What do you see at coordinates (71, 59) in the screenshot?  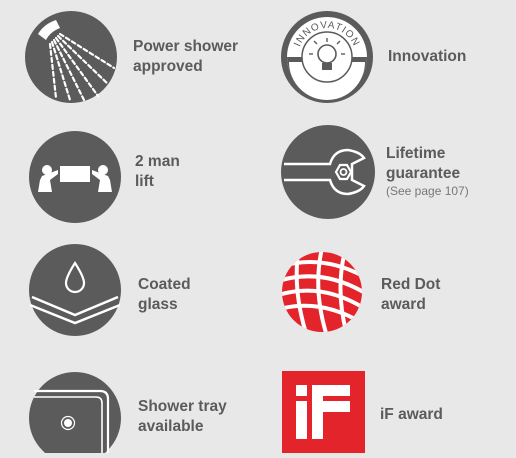 I see `shower-head-icon` at bounding box center [71, 59].